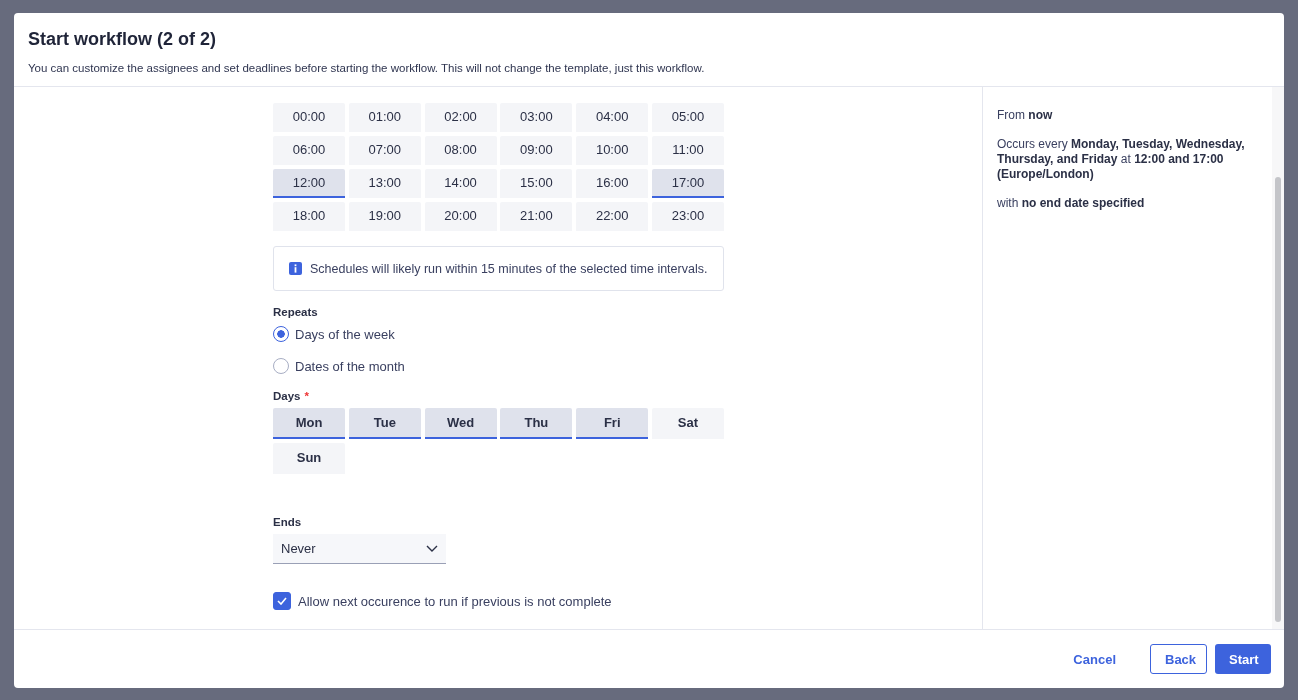 The image size is (1298, 700). I want to click on back-button: Back, so click(1178, 659).